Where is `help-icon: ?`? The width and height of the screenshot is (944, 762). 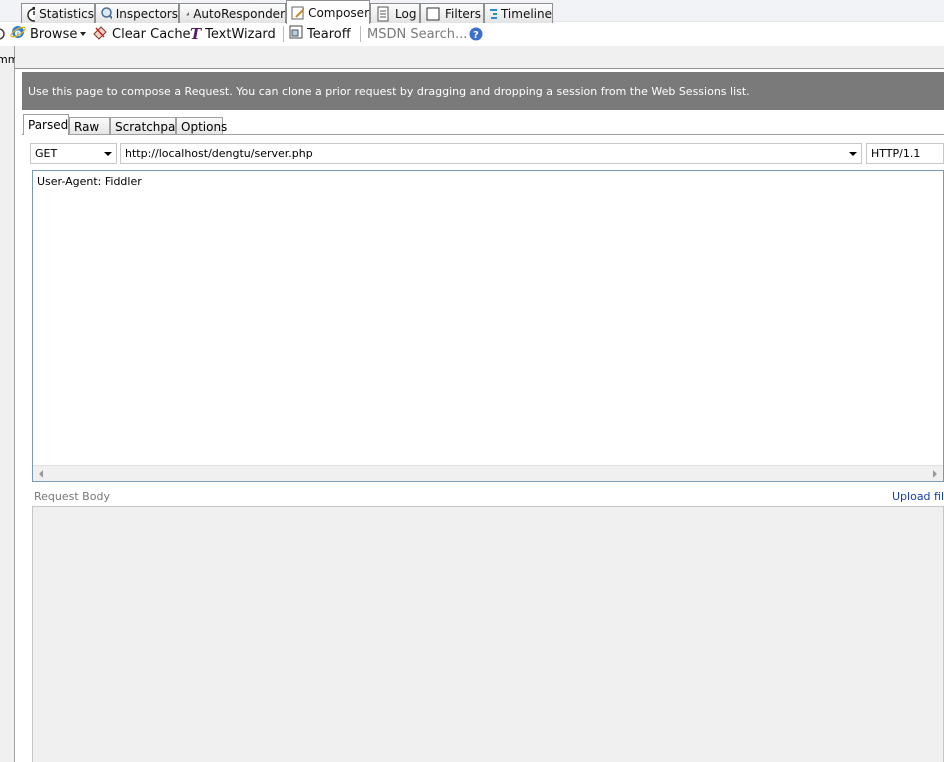
help-icon: ? is located at coordinates (476, 34).